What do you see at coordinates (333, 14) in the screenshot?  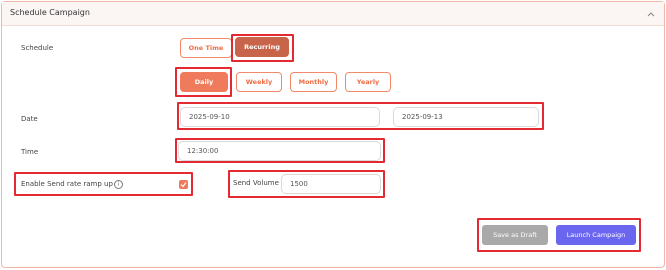 I see `panel-header: Schedule Campaign` at bounding box center [333, 14].